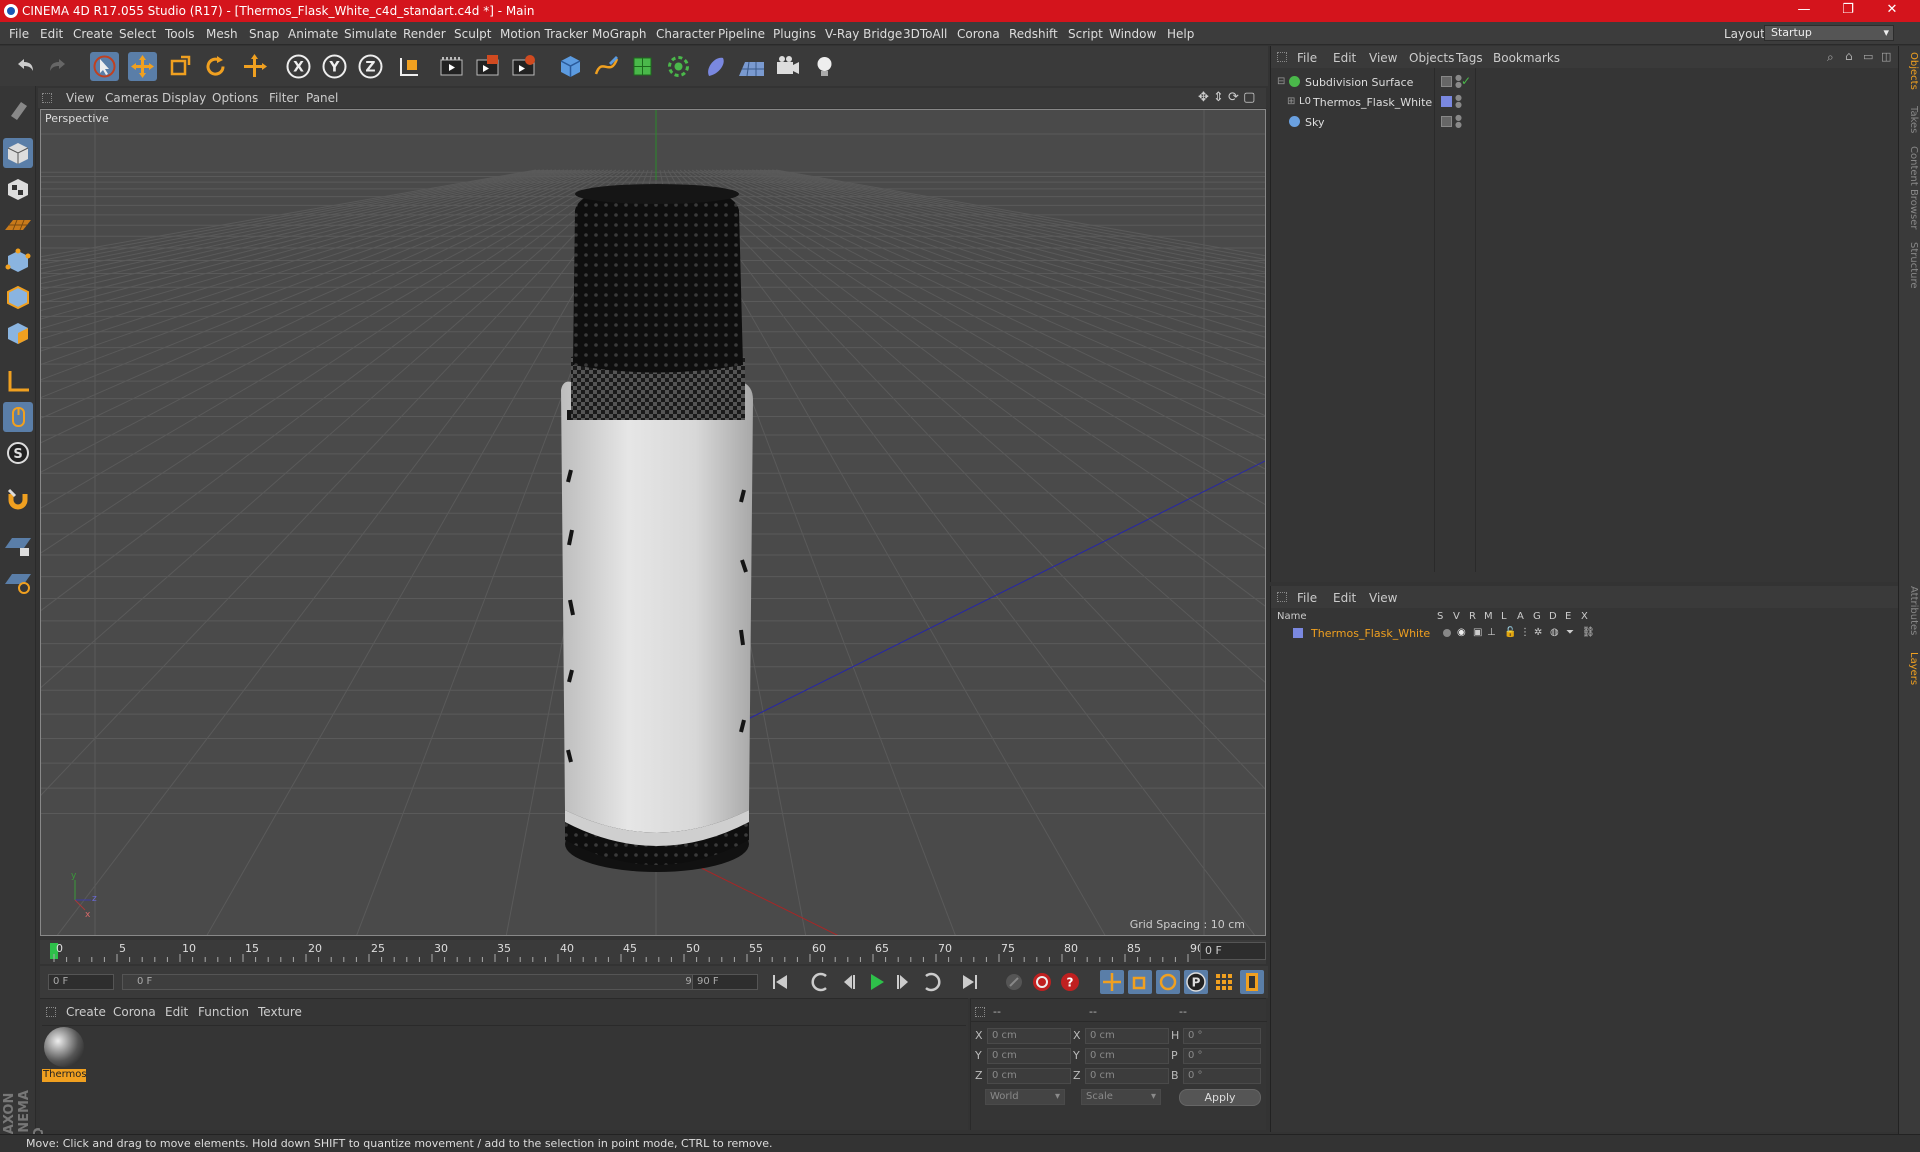 The height and width of the screenshot is (1152, 1920). Describe the element at coordinates (606, 66) in the screenshot. I see `spline-pen-icon` at that location.